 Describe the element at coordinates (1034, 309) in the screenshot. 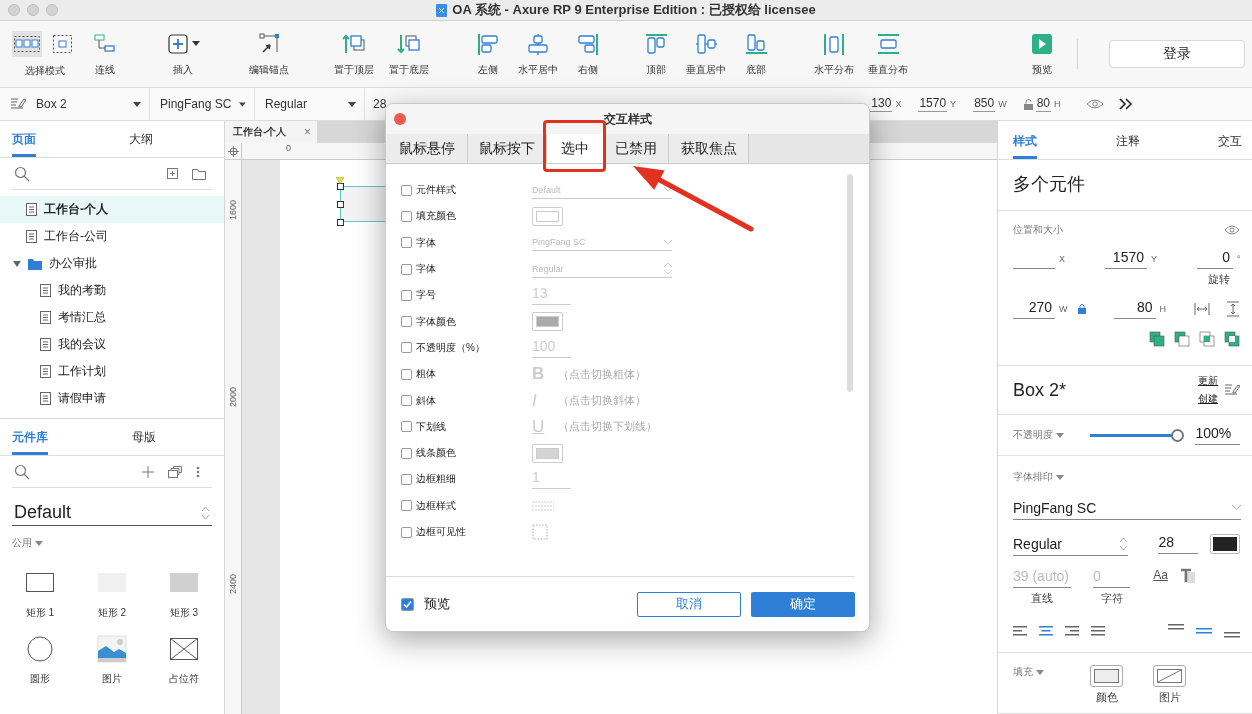

I see `width-field: 270` at that location.